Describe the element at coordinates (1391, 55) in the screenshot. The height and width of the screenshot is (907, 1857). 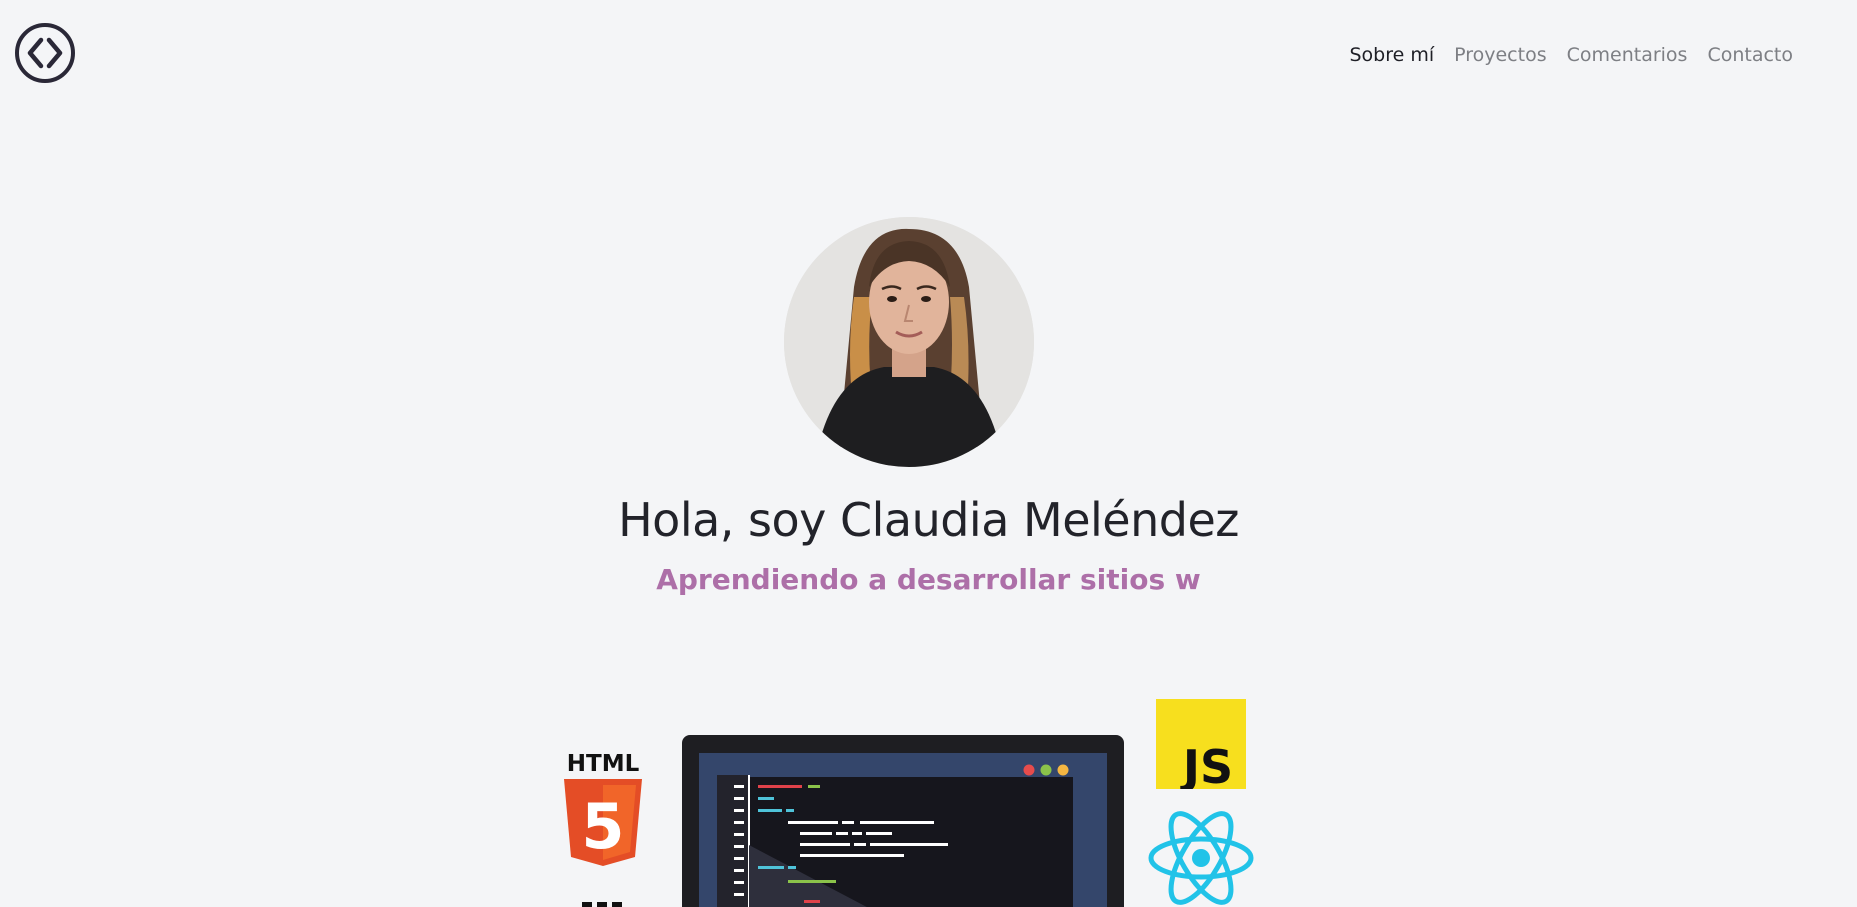
I see `nav-link-sobre-mi: Sobre mí` at that location.